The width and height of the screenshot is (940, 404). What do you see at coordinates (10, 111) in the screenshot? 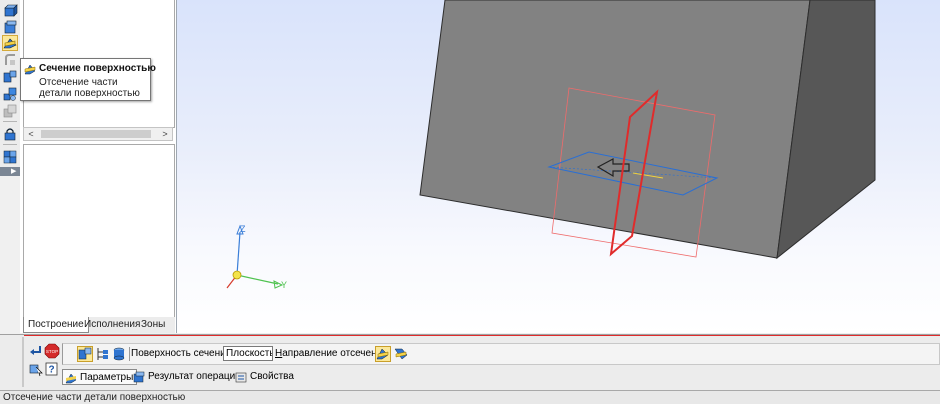
I see `copy-icon` at bounding box center [10, 111].